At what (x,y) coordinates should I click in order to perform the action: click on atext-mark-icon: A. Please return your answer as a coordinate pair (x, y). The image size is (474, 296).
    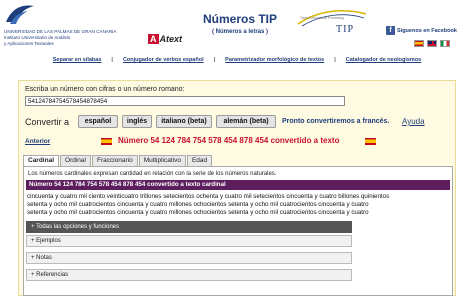
    Looking at the image, I should click on (153, 39).